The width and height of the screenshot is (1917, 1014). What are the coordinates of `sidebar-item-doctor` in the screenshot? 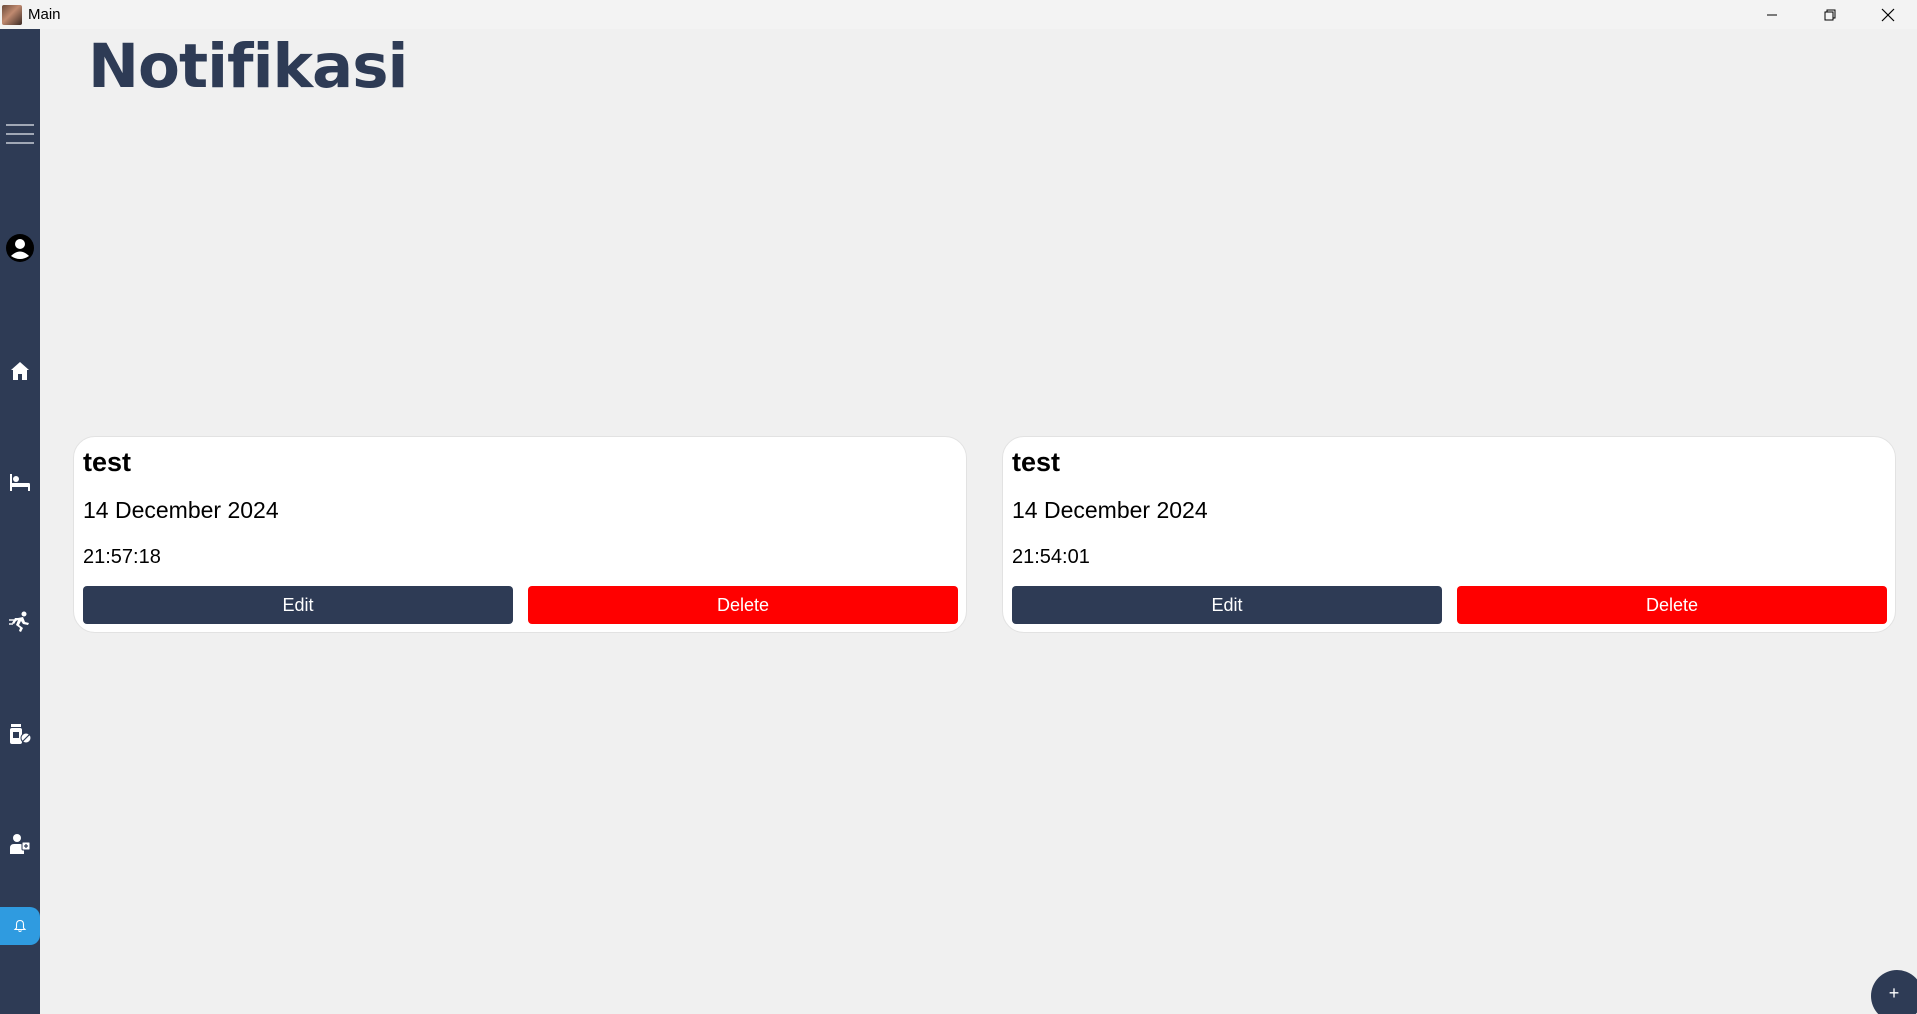 It's located at (20, 844).